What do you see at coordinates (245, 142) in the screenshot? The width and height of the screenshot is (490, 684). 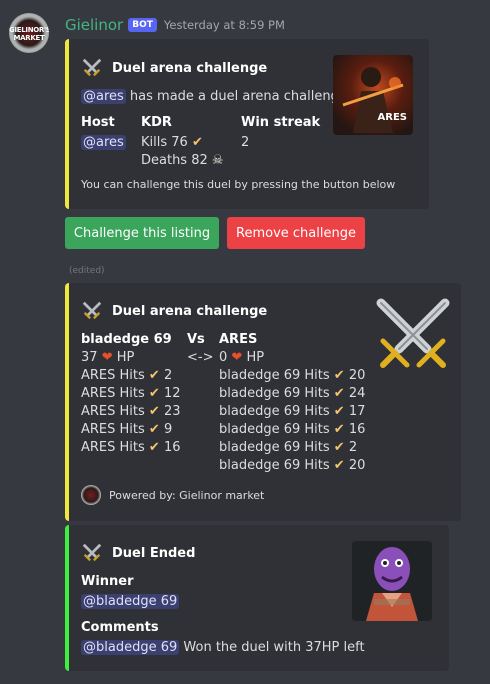 I see `field-streak-value: 2` at bounding box center [245, 142].